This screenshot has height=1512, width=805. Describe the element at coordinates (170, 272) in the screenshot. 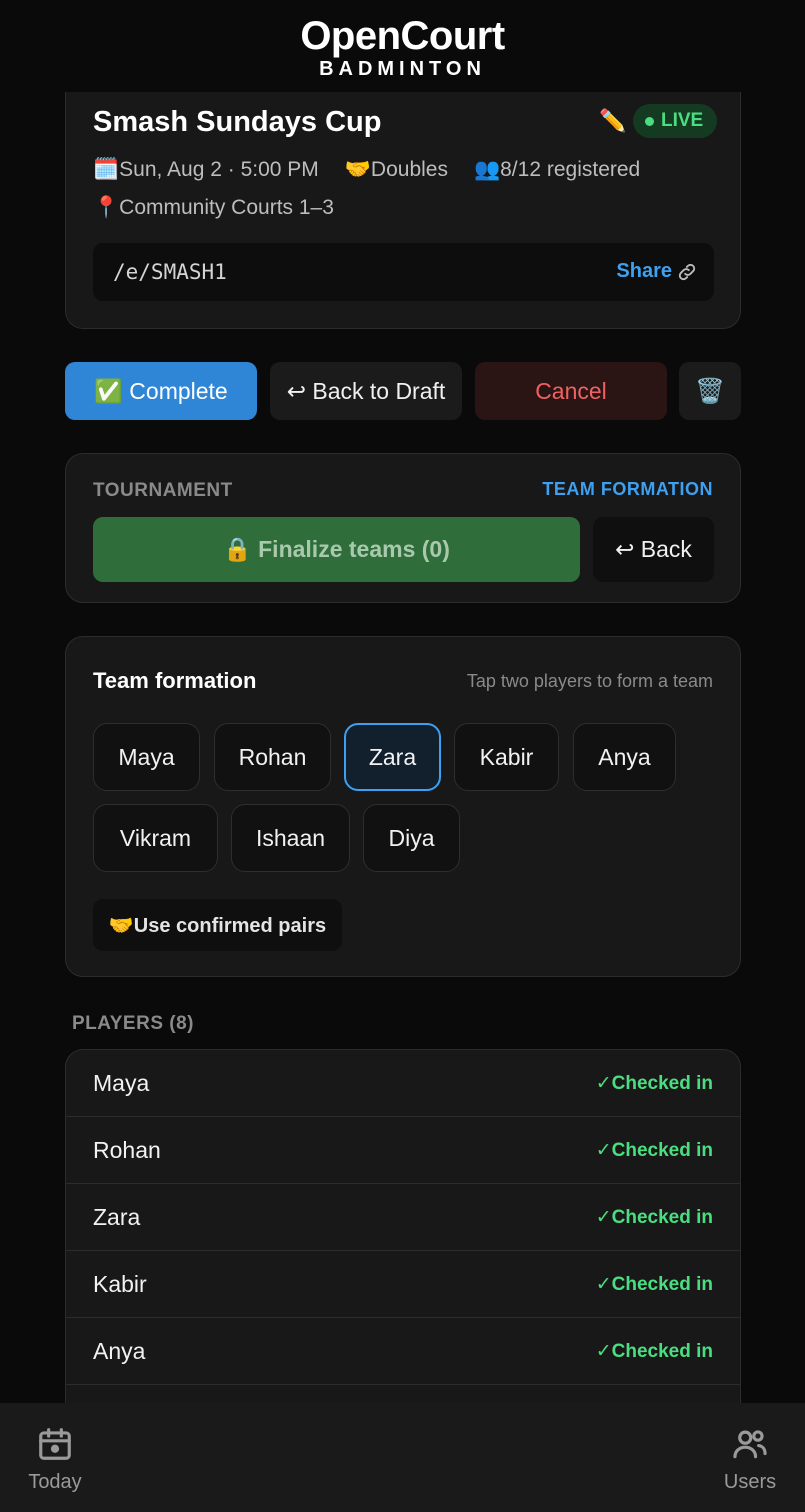

I see `event-link-code: /e/SMASH1` at that location.